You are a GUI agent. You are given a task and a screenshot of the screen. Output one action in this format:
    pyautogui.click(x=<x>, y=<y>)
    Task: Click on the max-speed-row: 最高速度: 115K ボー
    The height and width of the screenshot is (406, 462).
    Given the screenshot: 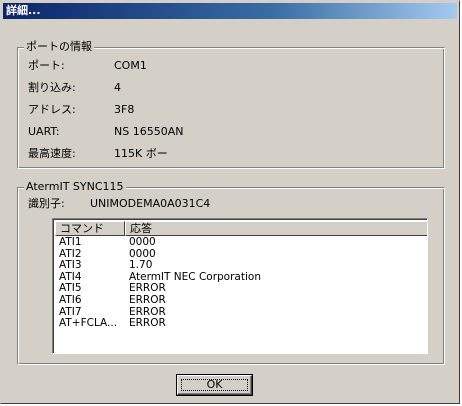 What is the action you would take?
    pyautogui.click(x=98, y=154)
    